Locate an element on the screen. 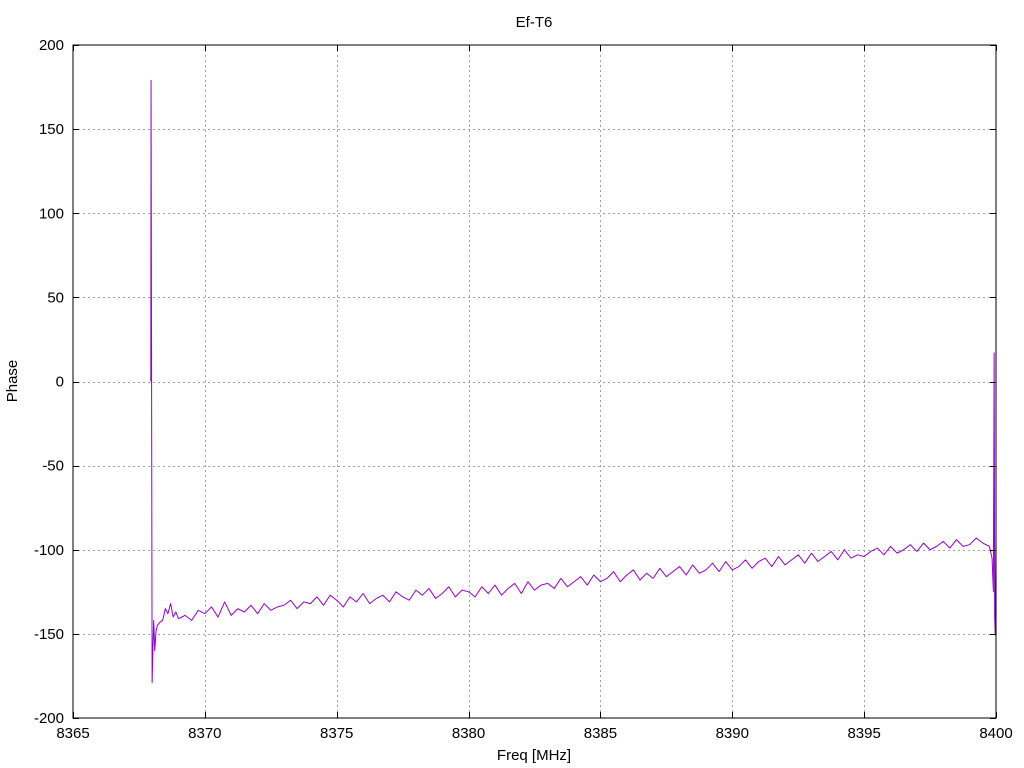 The height and width of the screenshot is (768, 1024). y-tick-label: -150 is located at coordinates (49, 634).